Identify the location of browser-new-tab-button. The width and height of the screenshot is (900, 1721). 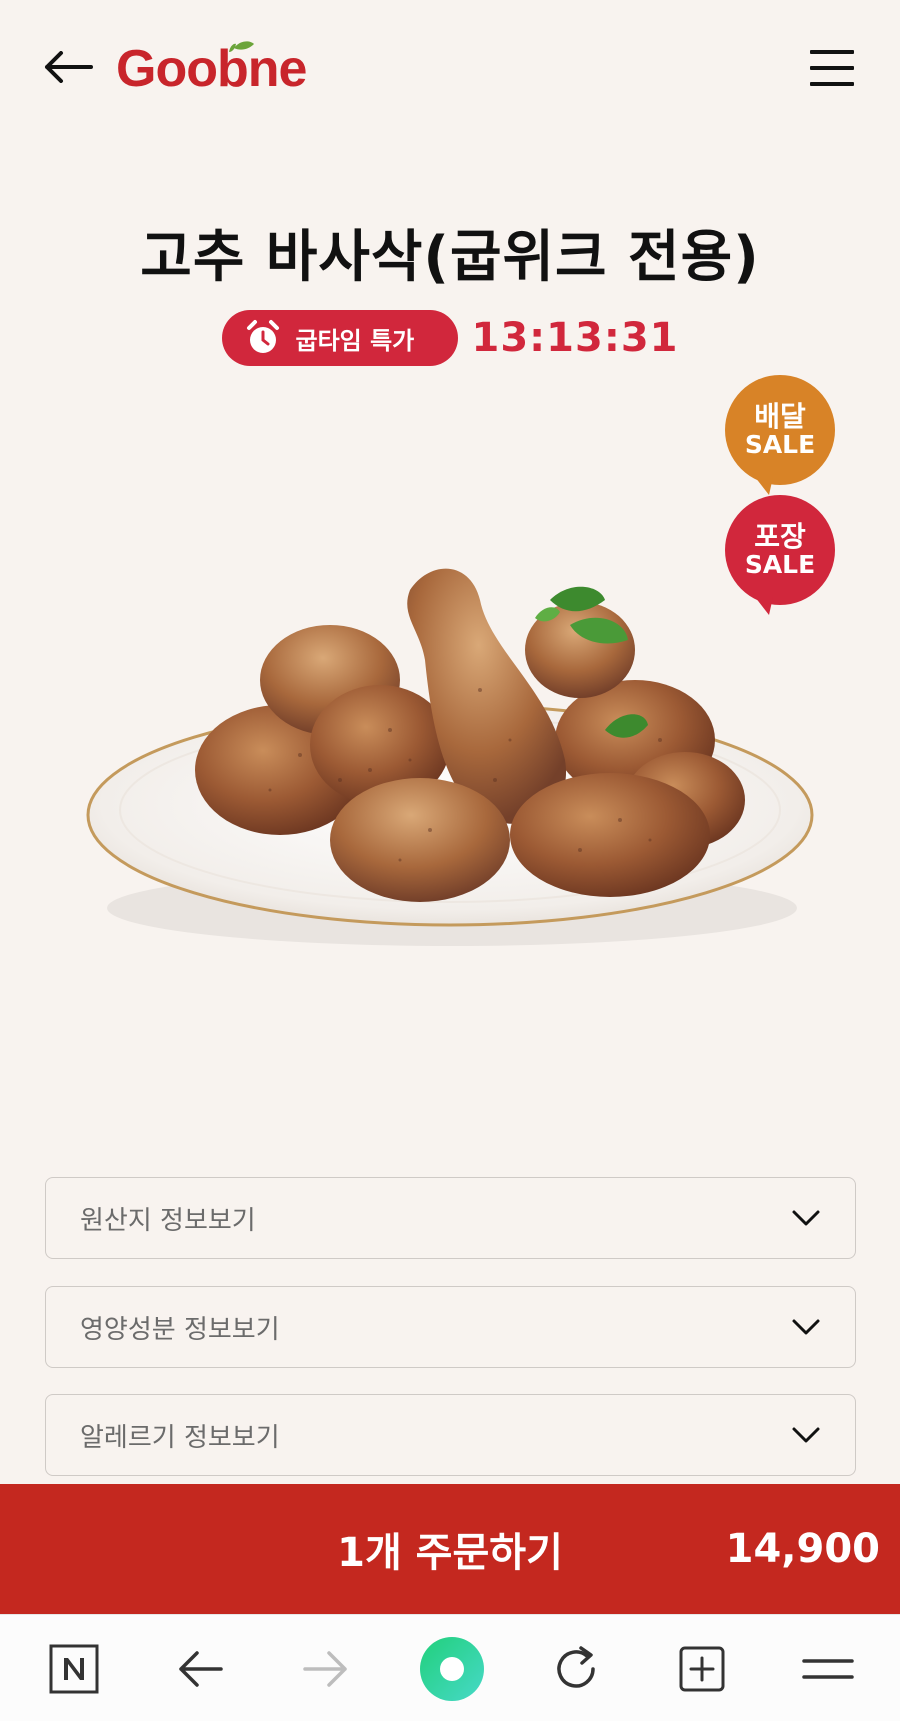
(702, 1669).